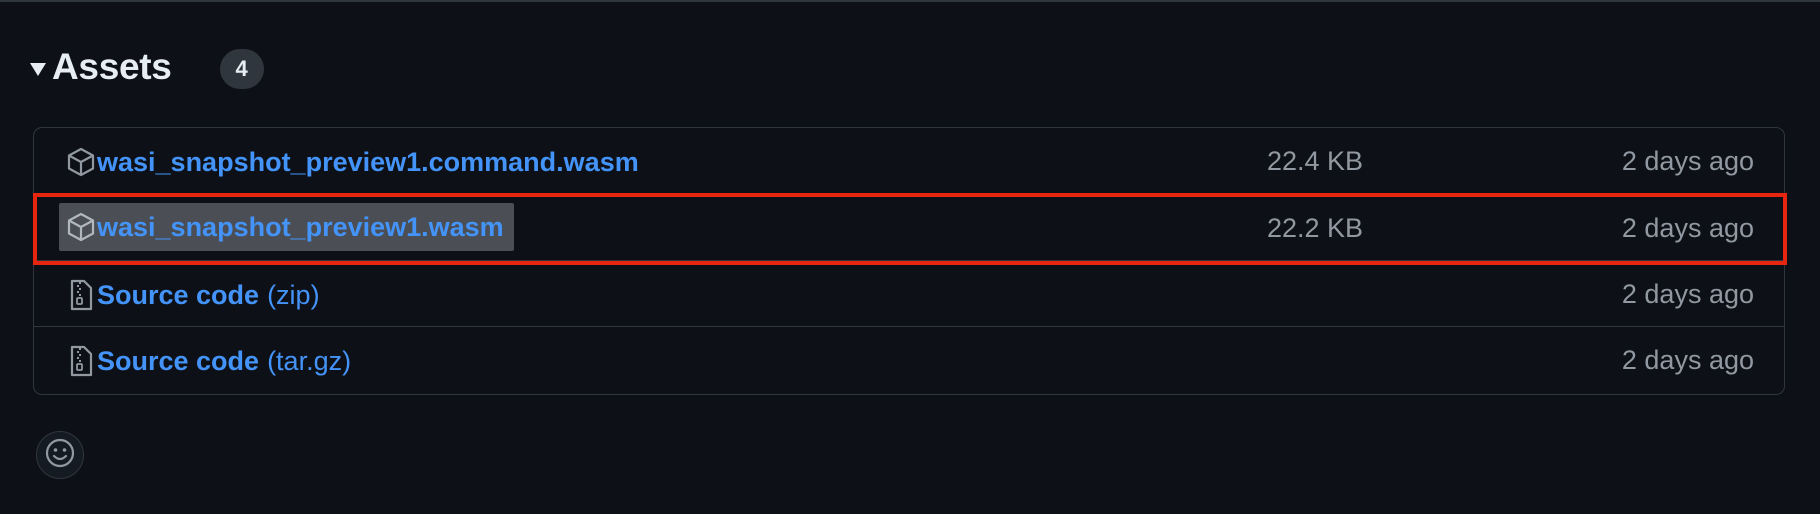 The image size is (1820, 514). What do you see at coordinates (112, 67) in the screenshot?
I see `assets-title: Assets` at bounding box center [112, 67].